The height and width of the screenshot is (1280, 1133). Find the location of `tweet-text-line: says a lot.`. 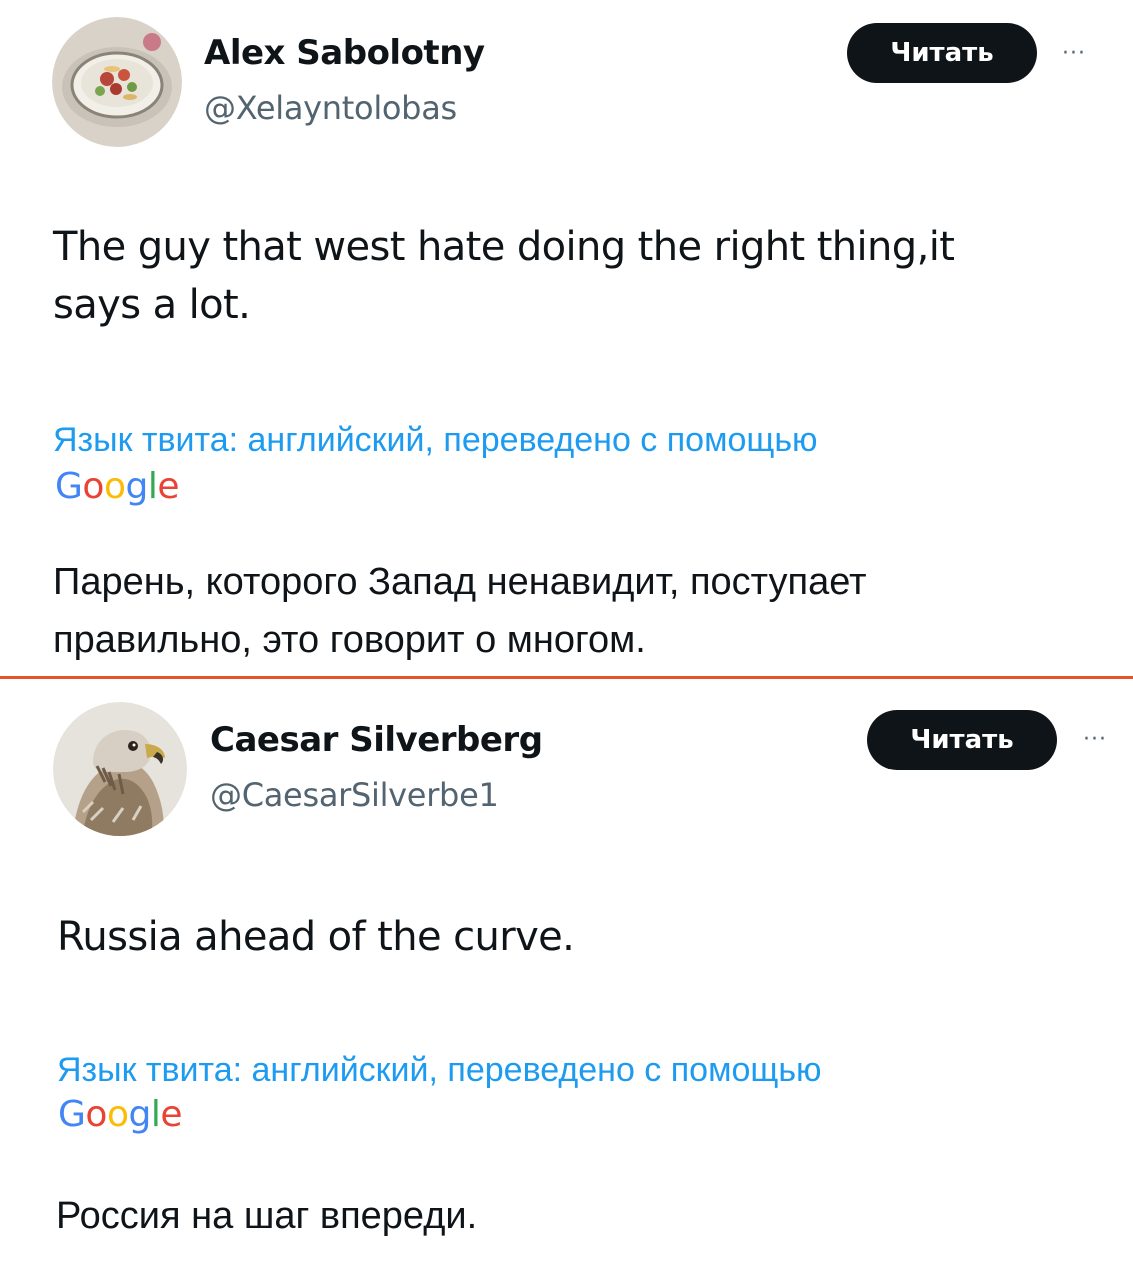

tweet-text-line: says a lot. is located at coordinates (152, 305).